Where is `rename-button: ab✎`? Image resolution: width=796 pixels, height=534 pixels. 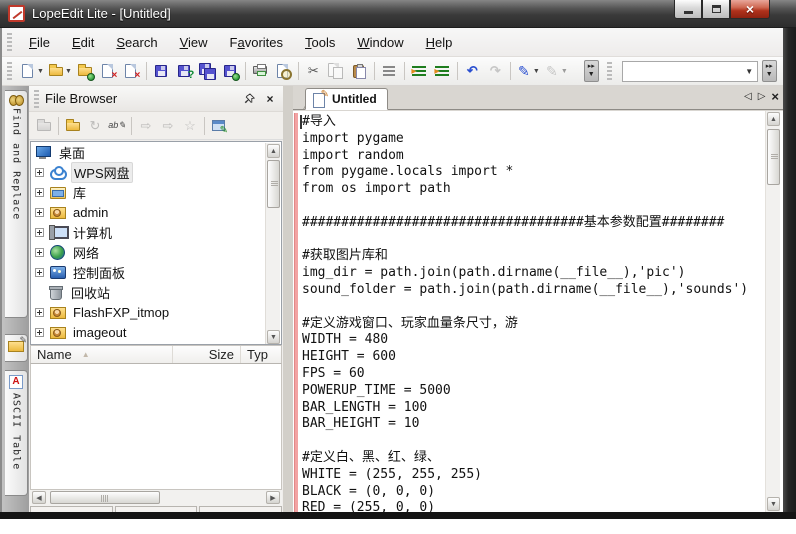 rename-button: ab✎ is located at coordinates (117, 126).